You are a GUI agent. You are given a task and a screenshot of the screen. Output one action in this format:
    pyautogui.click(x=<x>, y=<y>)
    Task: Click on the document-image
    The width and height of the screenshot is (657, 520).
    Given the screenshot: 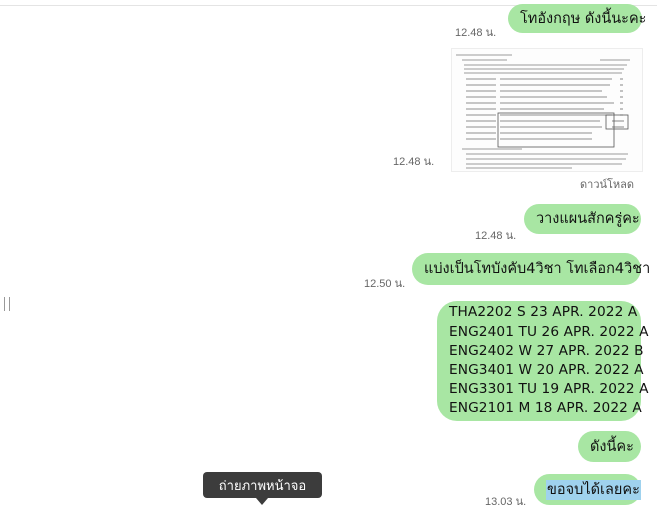 What is the action you would take?
    pyautogui.click(x=547, y=110)
    